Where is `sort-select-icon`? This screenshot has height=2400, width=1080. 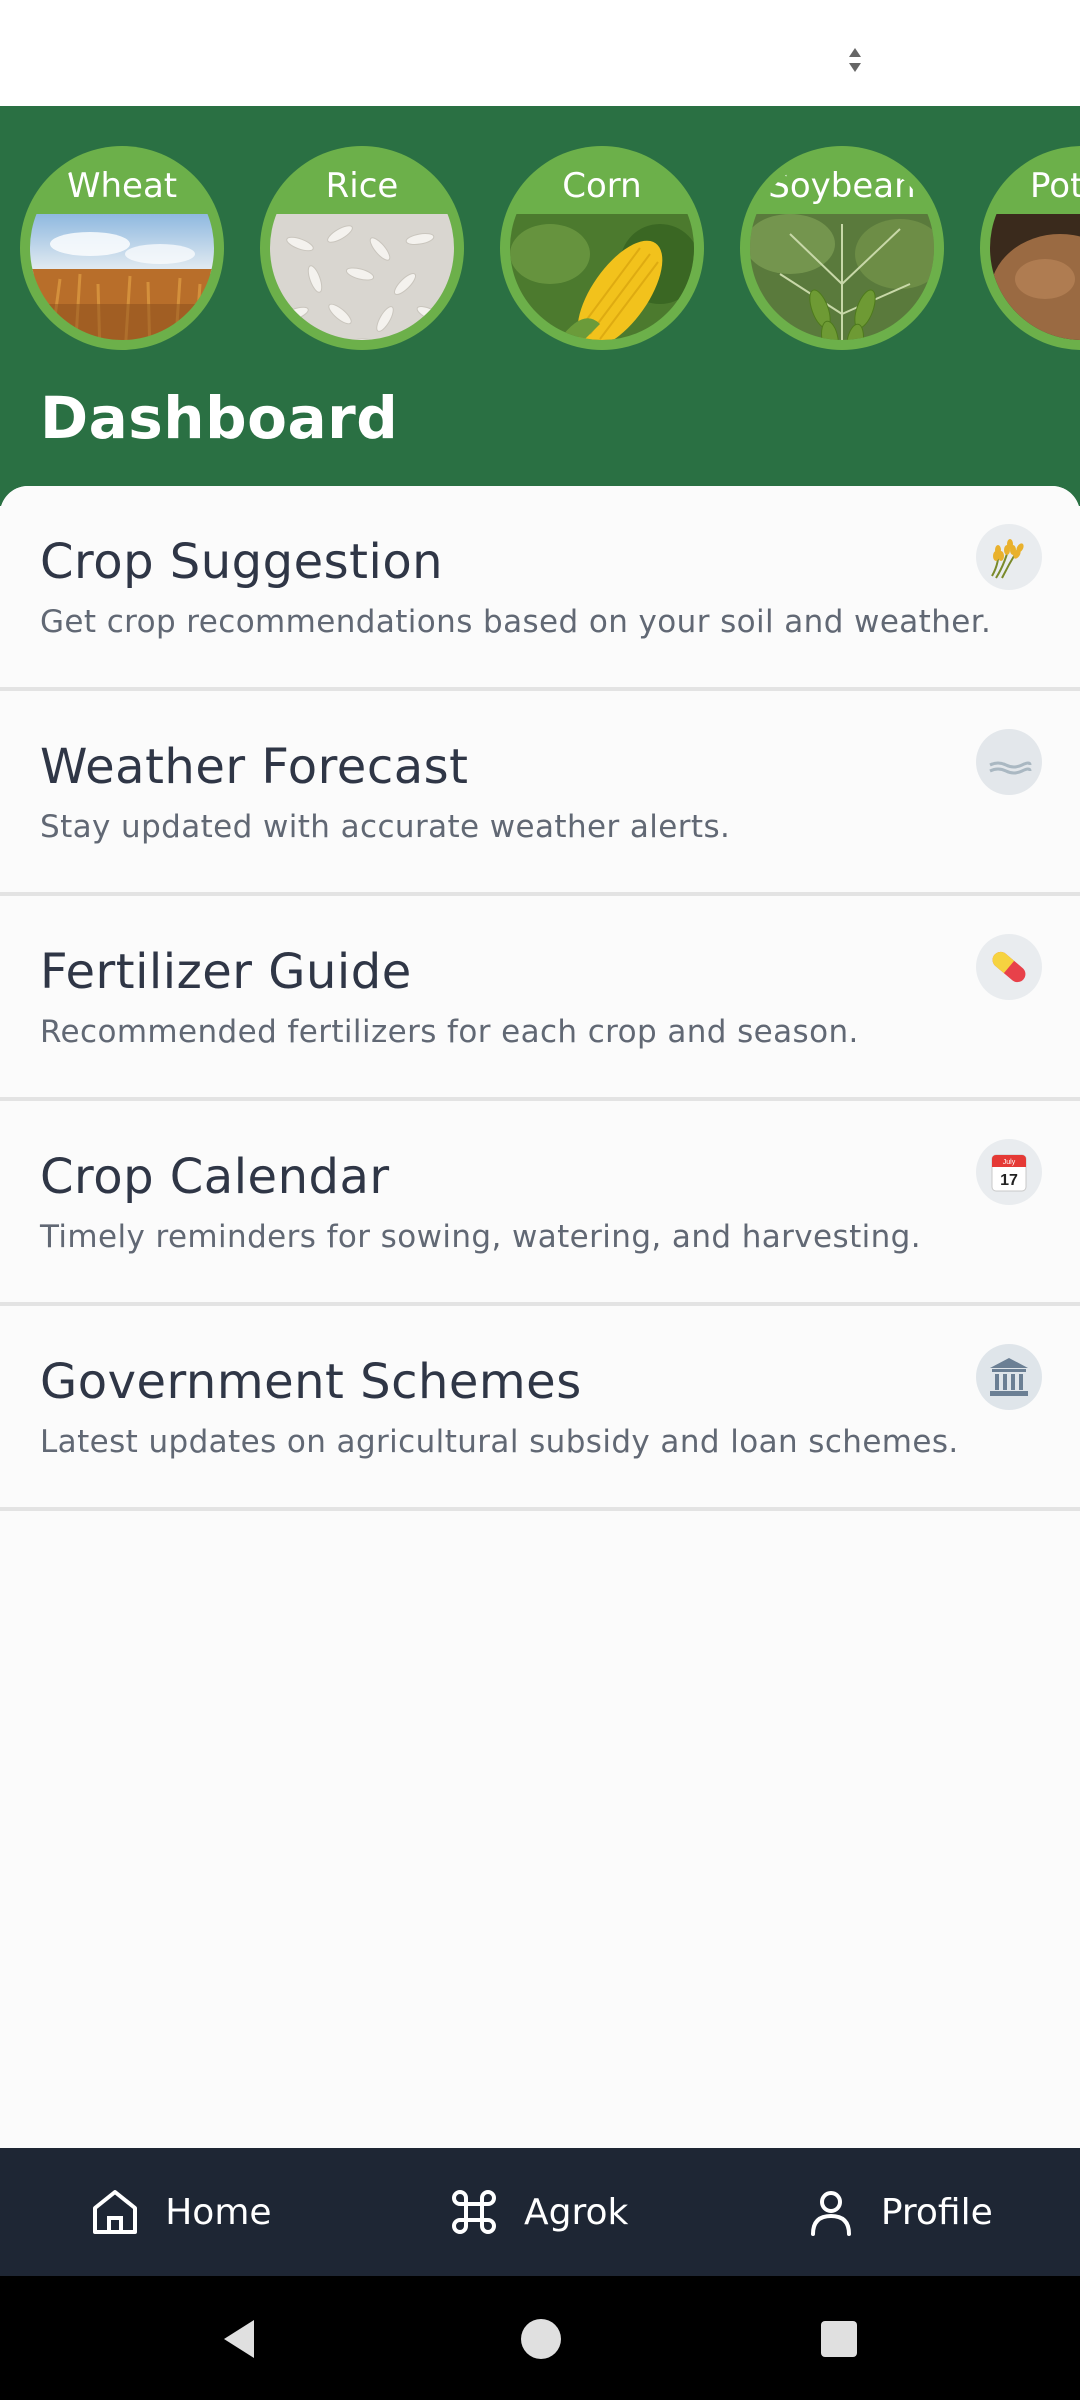
sort-select-icon is located at coordinates (855, 60).